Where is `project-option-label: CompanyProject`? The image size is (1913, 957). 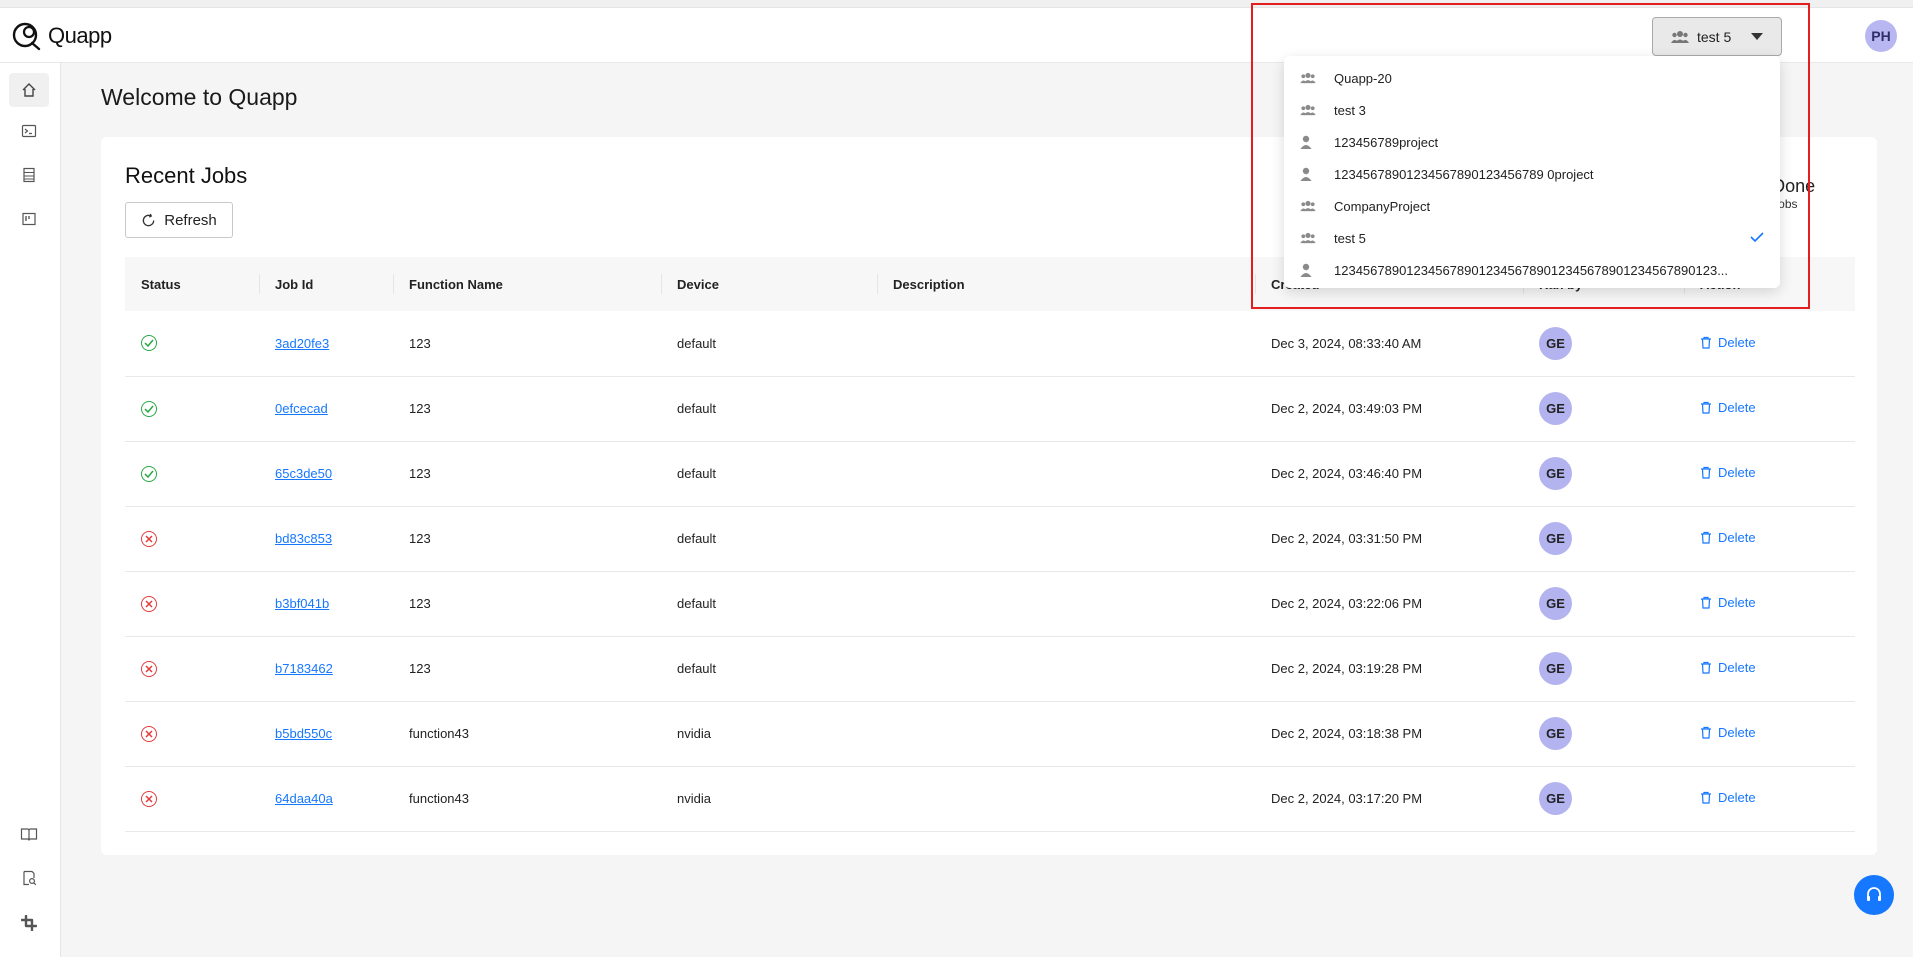 project-option-label: CompanyProject is located at coordinates (1382, 206).